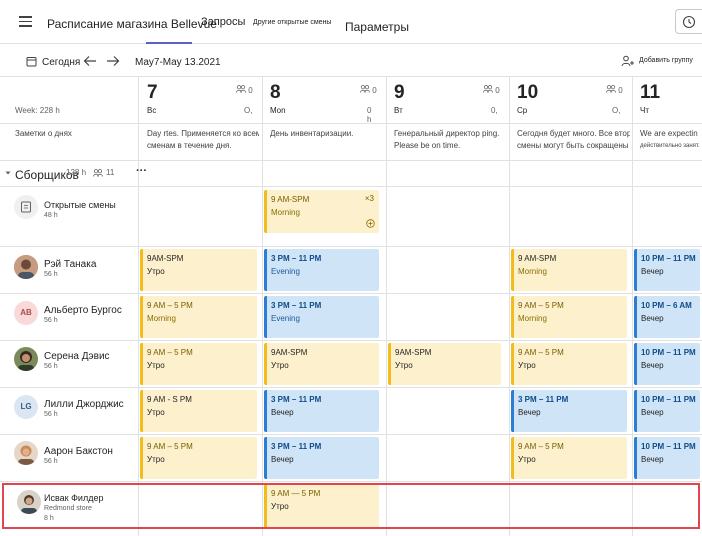  I want to click on day-name: Ср, so click(522, 110).